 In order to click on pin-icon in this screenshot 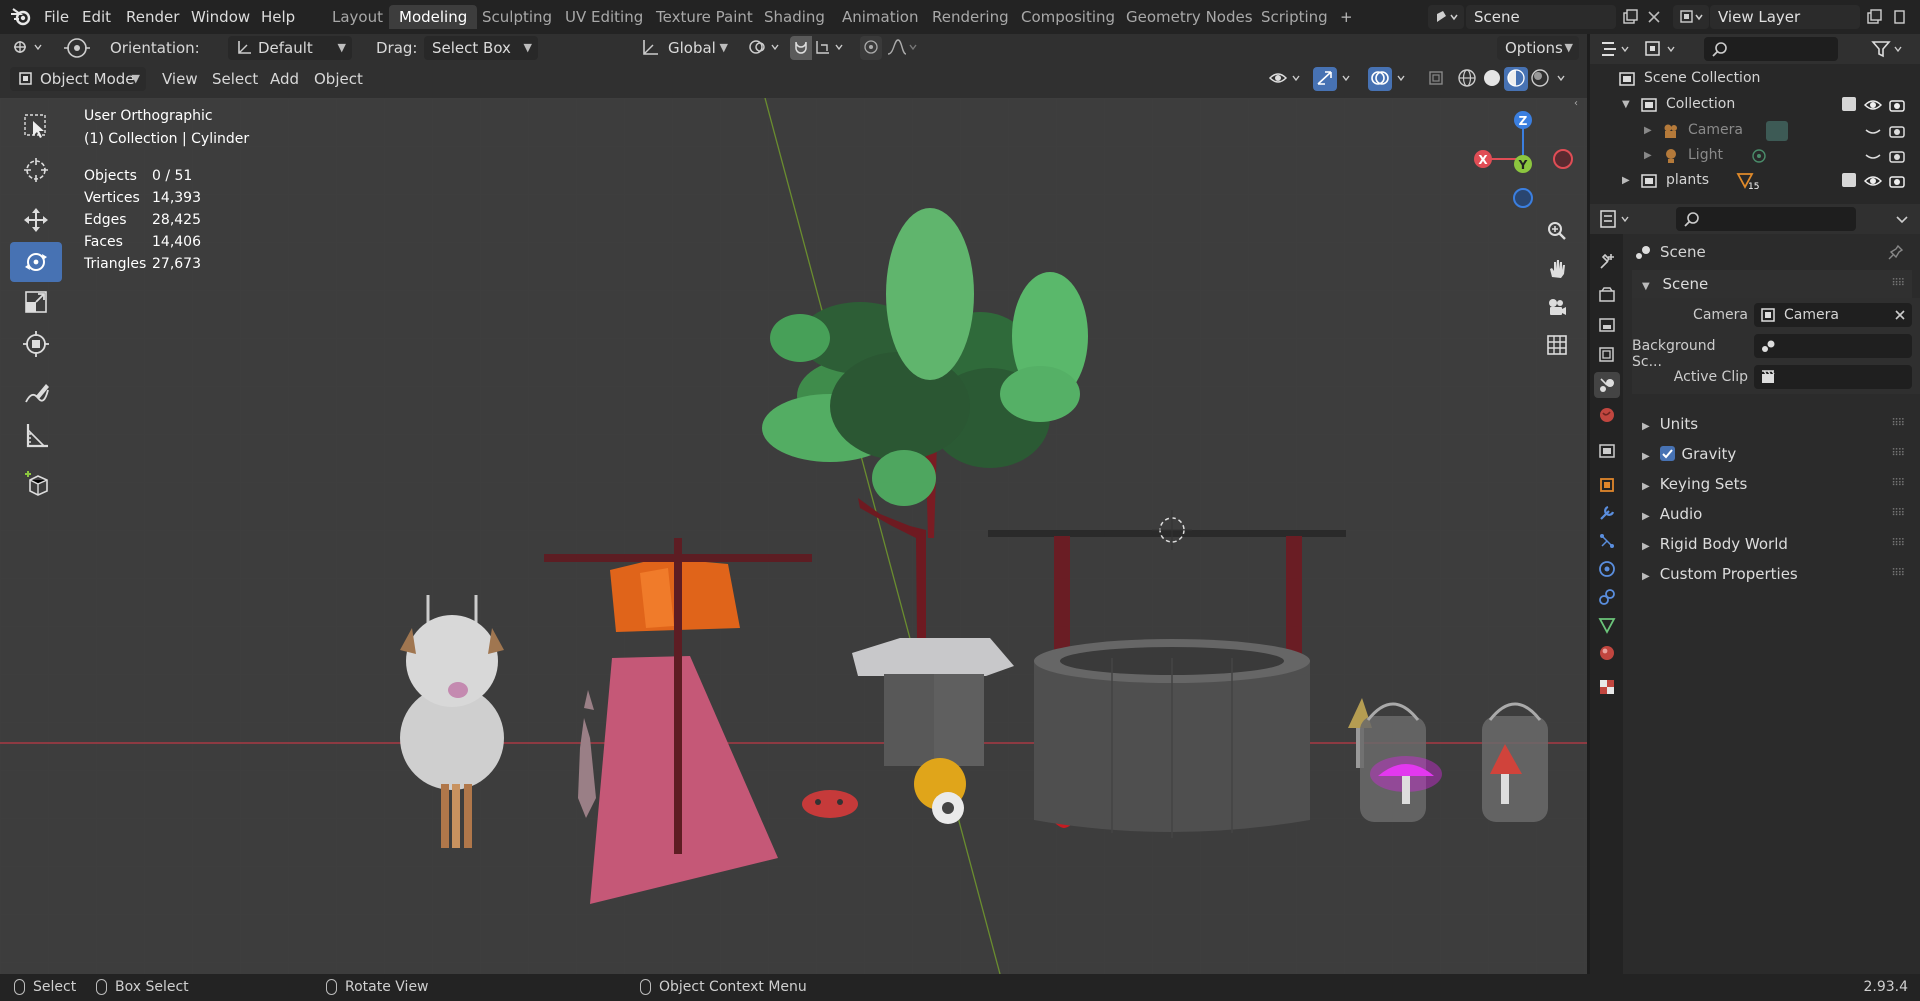, I will do `click(1896, 252)`.